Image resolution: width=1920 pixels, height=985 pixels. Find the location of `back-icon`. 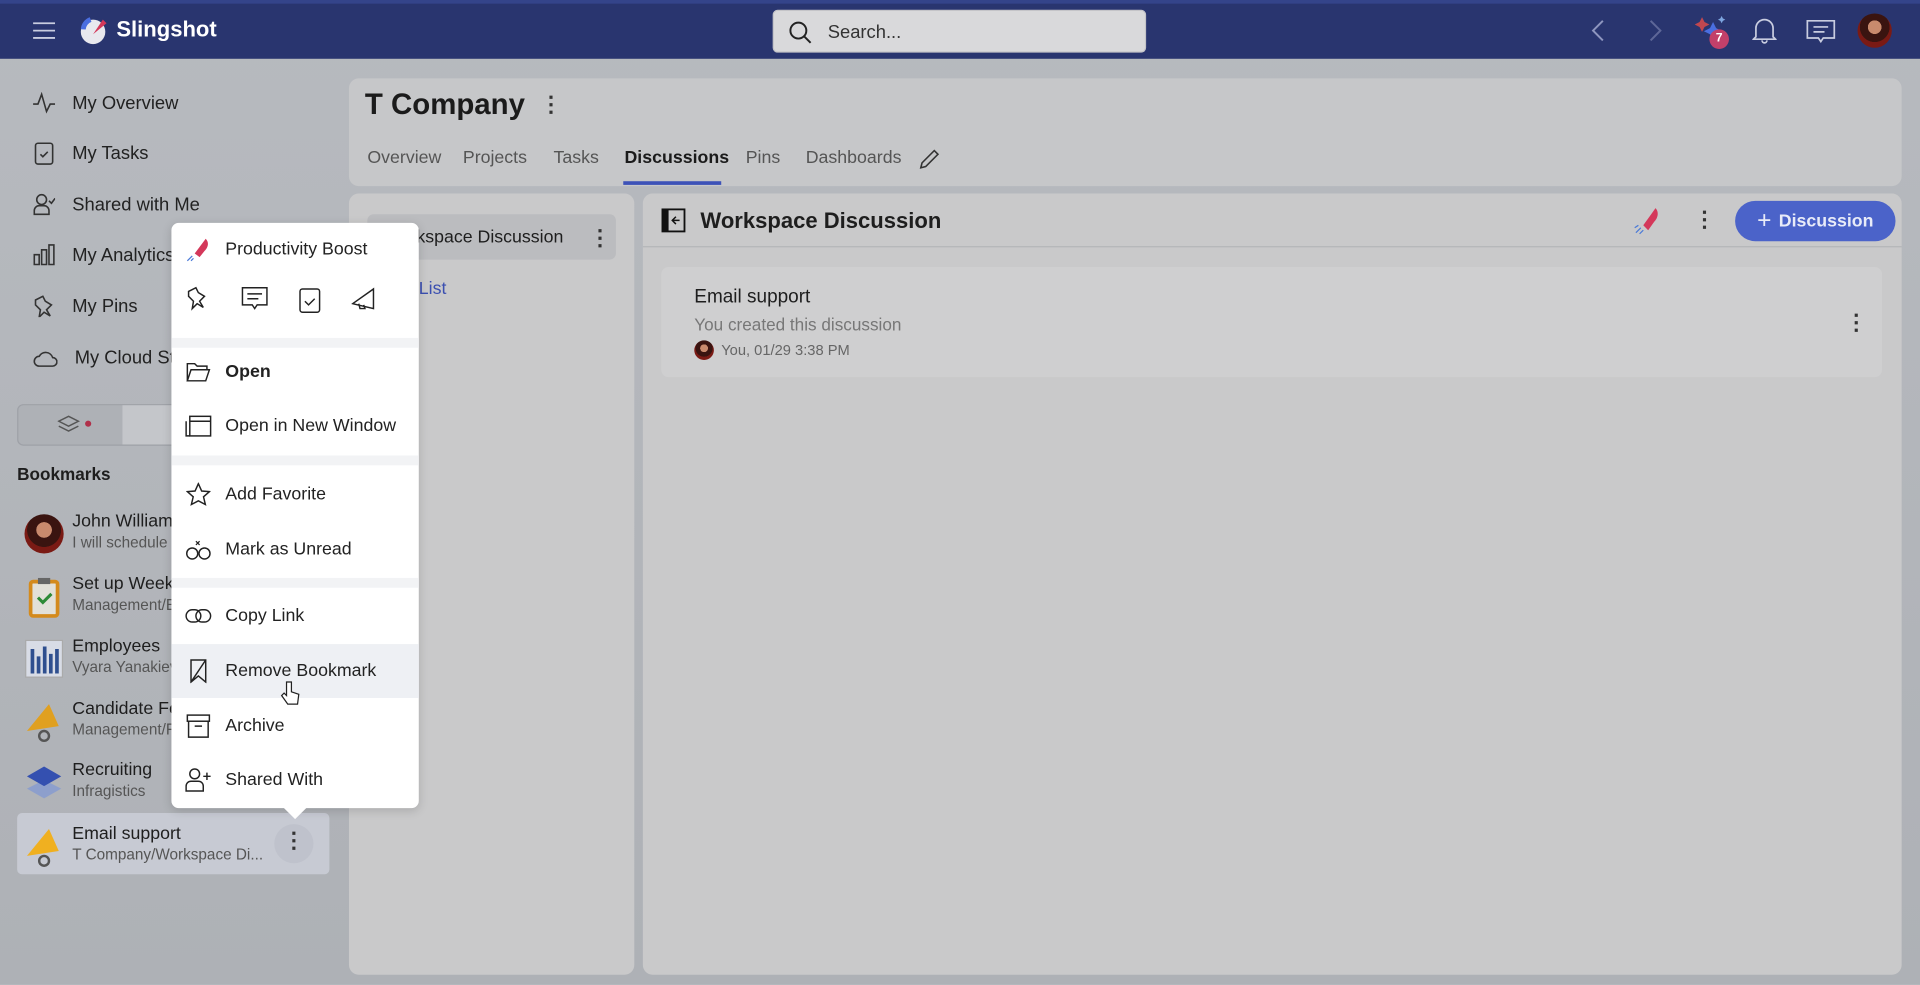

back-icon is located at coordinates (1598, 31).